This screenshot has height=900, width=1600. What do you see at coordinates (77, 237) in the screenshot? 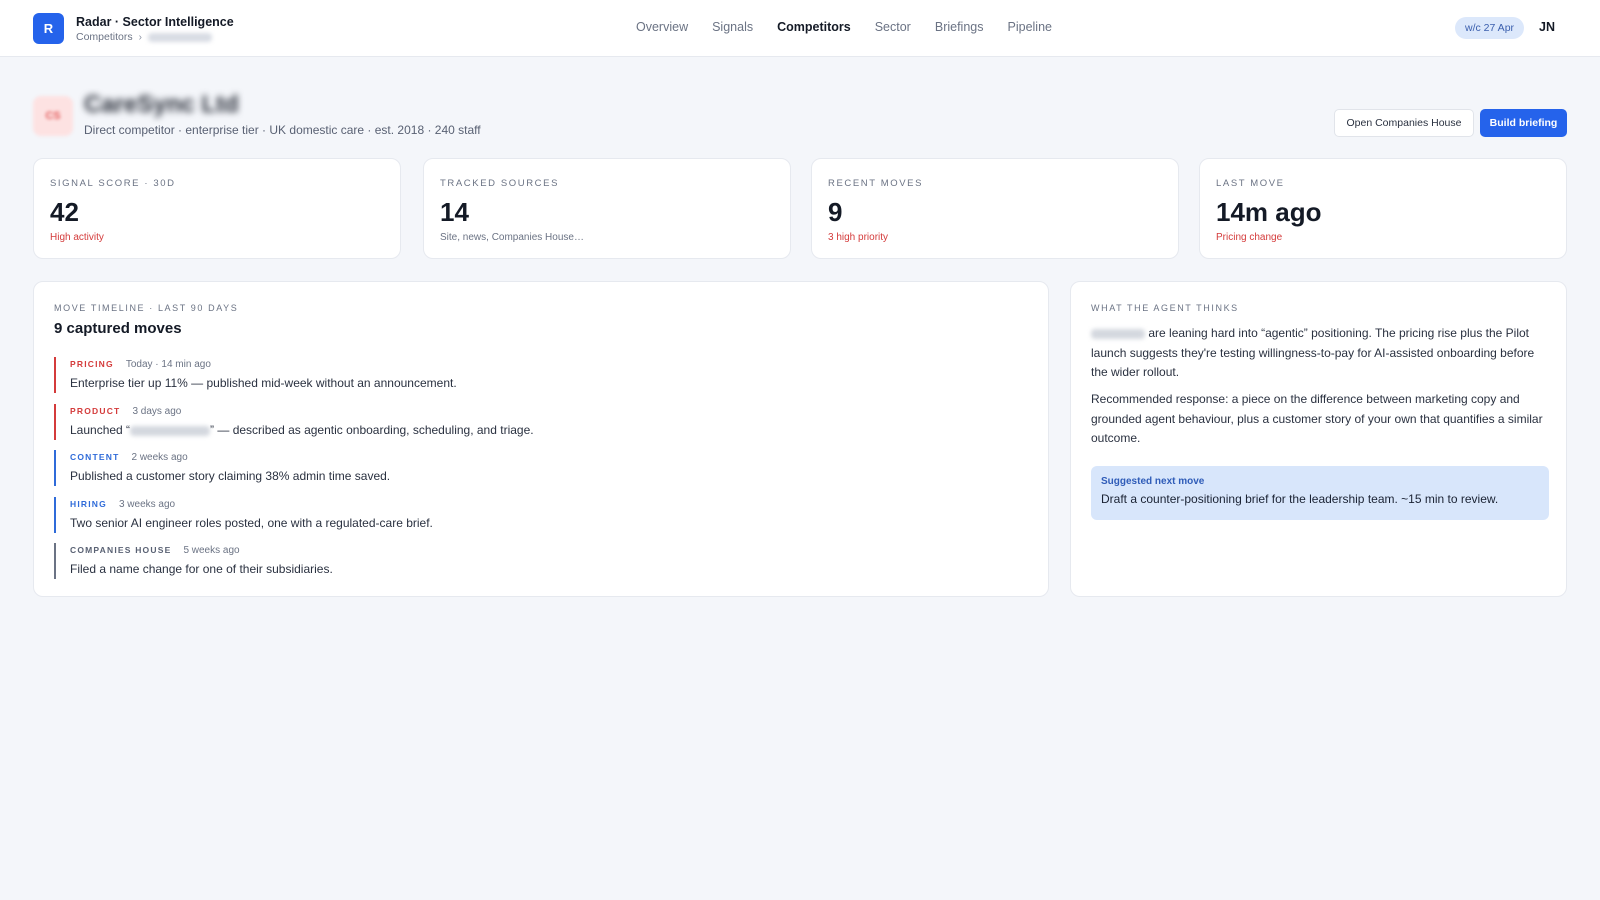
I see `stat-note: High activity` at bounding box center [77, 237].